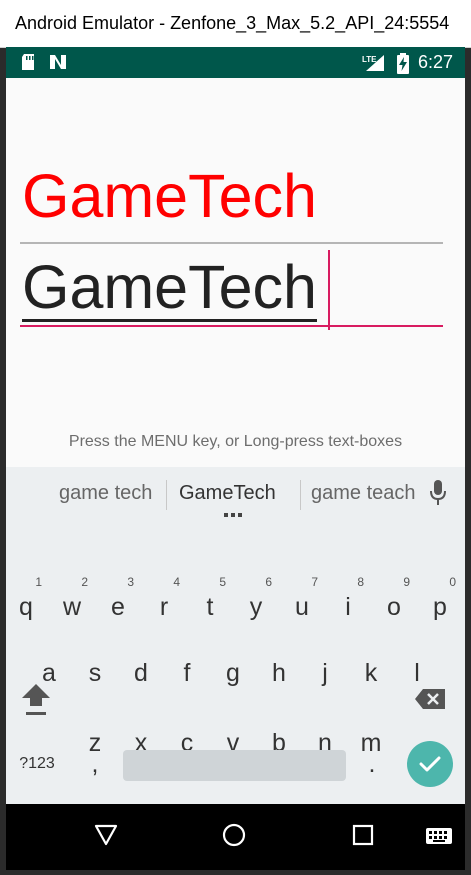 This screenshot has width=471, height=875. I want to click on key-number-hint: 4, so click(176, 582).